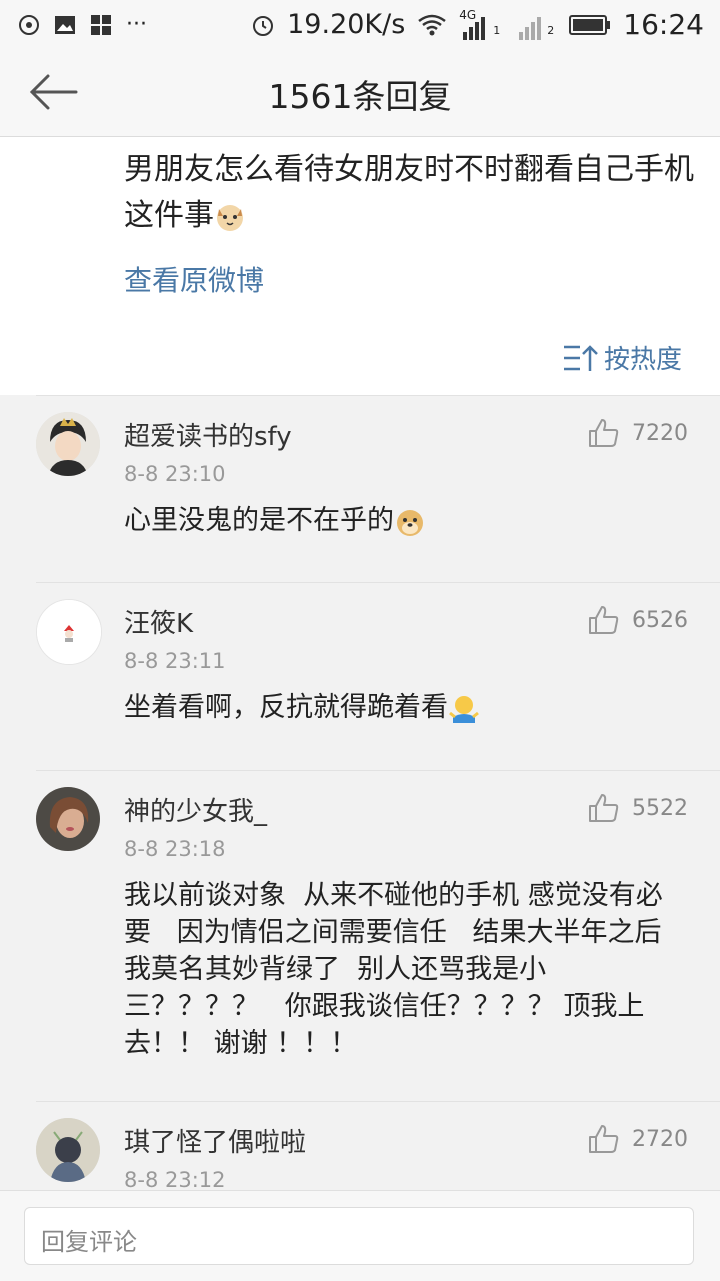 The height and width of the screenshot is (1281, 720). I want to click on like-count: 7220, so click(660, 433).